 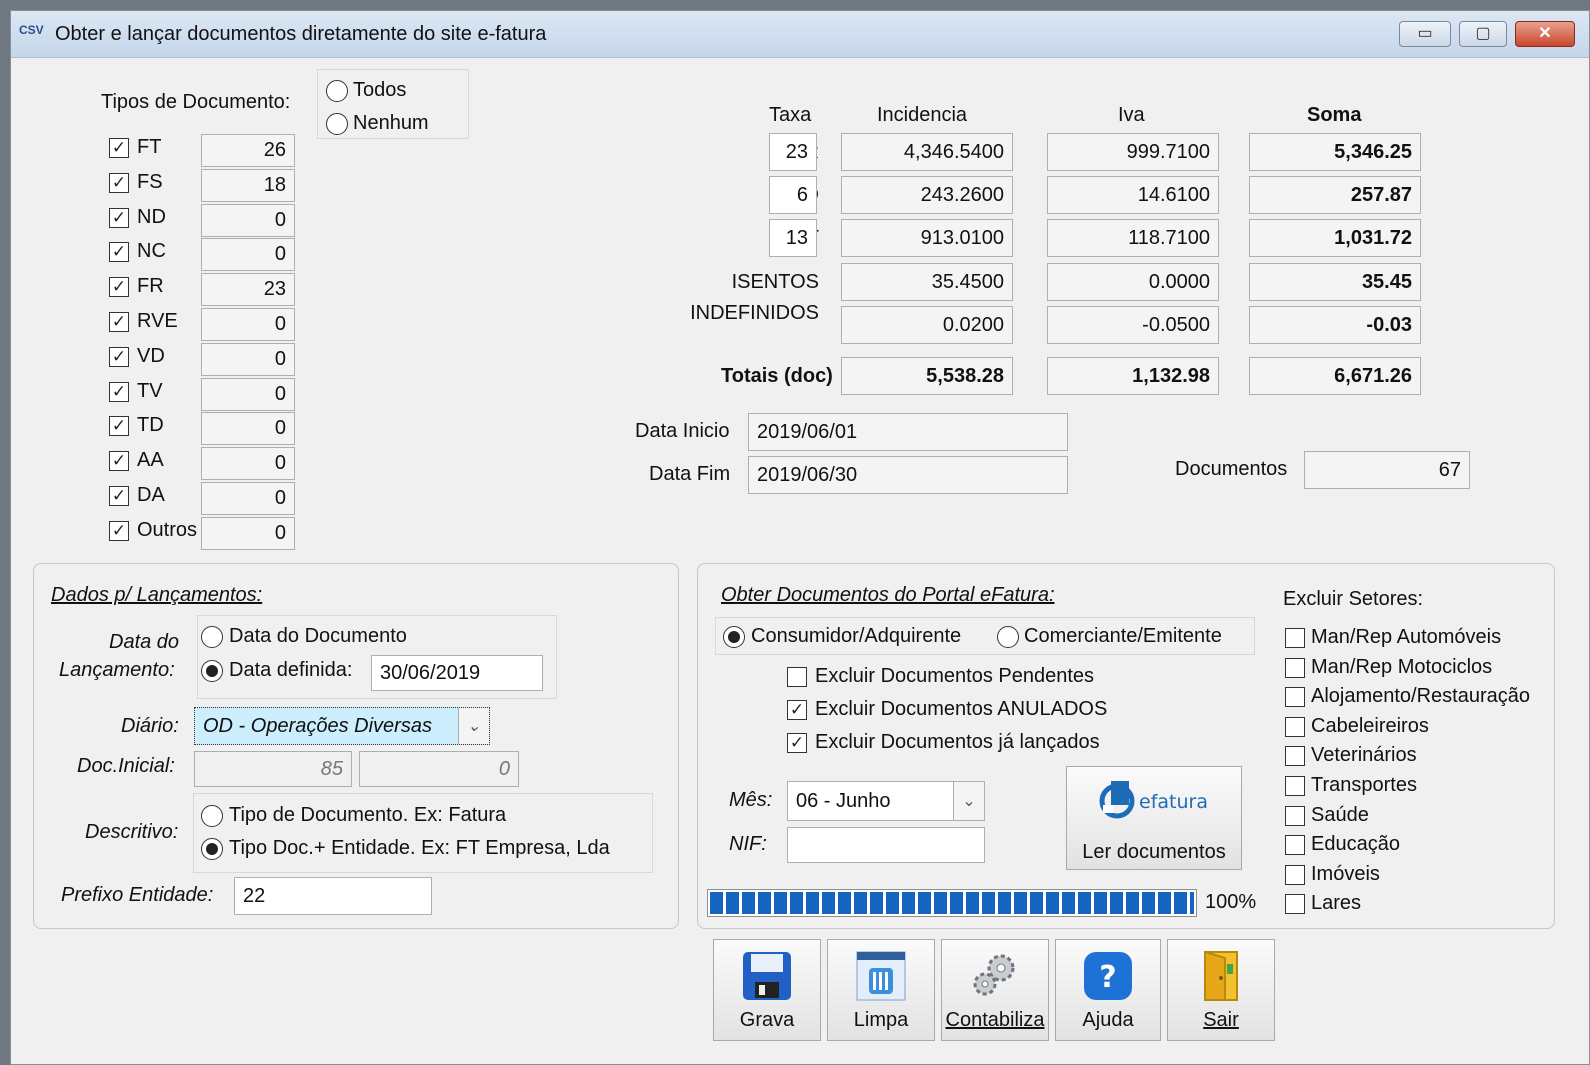 I want to click on doc-type-label: TV, so click(x=150, y=390).